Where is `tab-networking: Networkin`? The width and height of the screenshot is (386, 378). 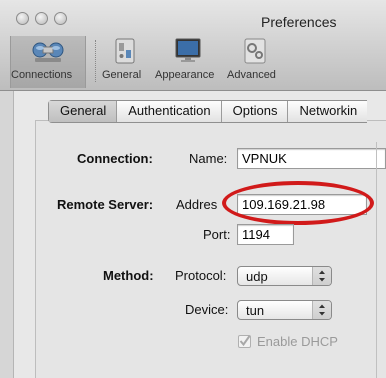
tab-networking: Networkin is located at coordinates (327, 111).